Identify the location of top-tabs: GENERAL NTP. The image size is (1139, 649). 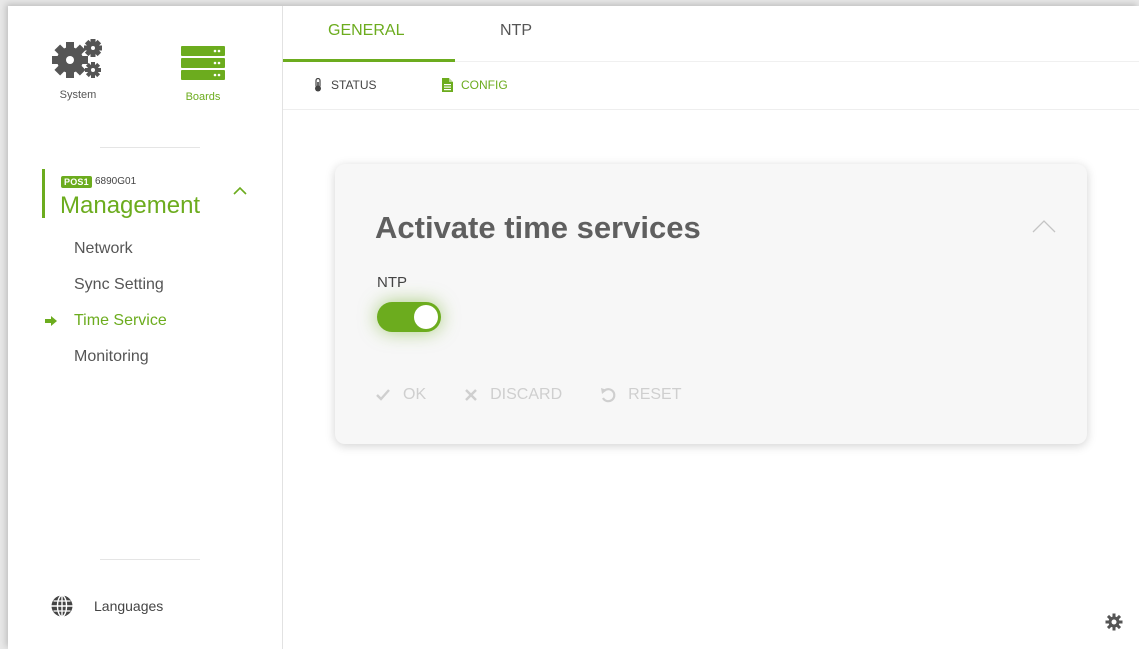
(711, 34).